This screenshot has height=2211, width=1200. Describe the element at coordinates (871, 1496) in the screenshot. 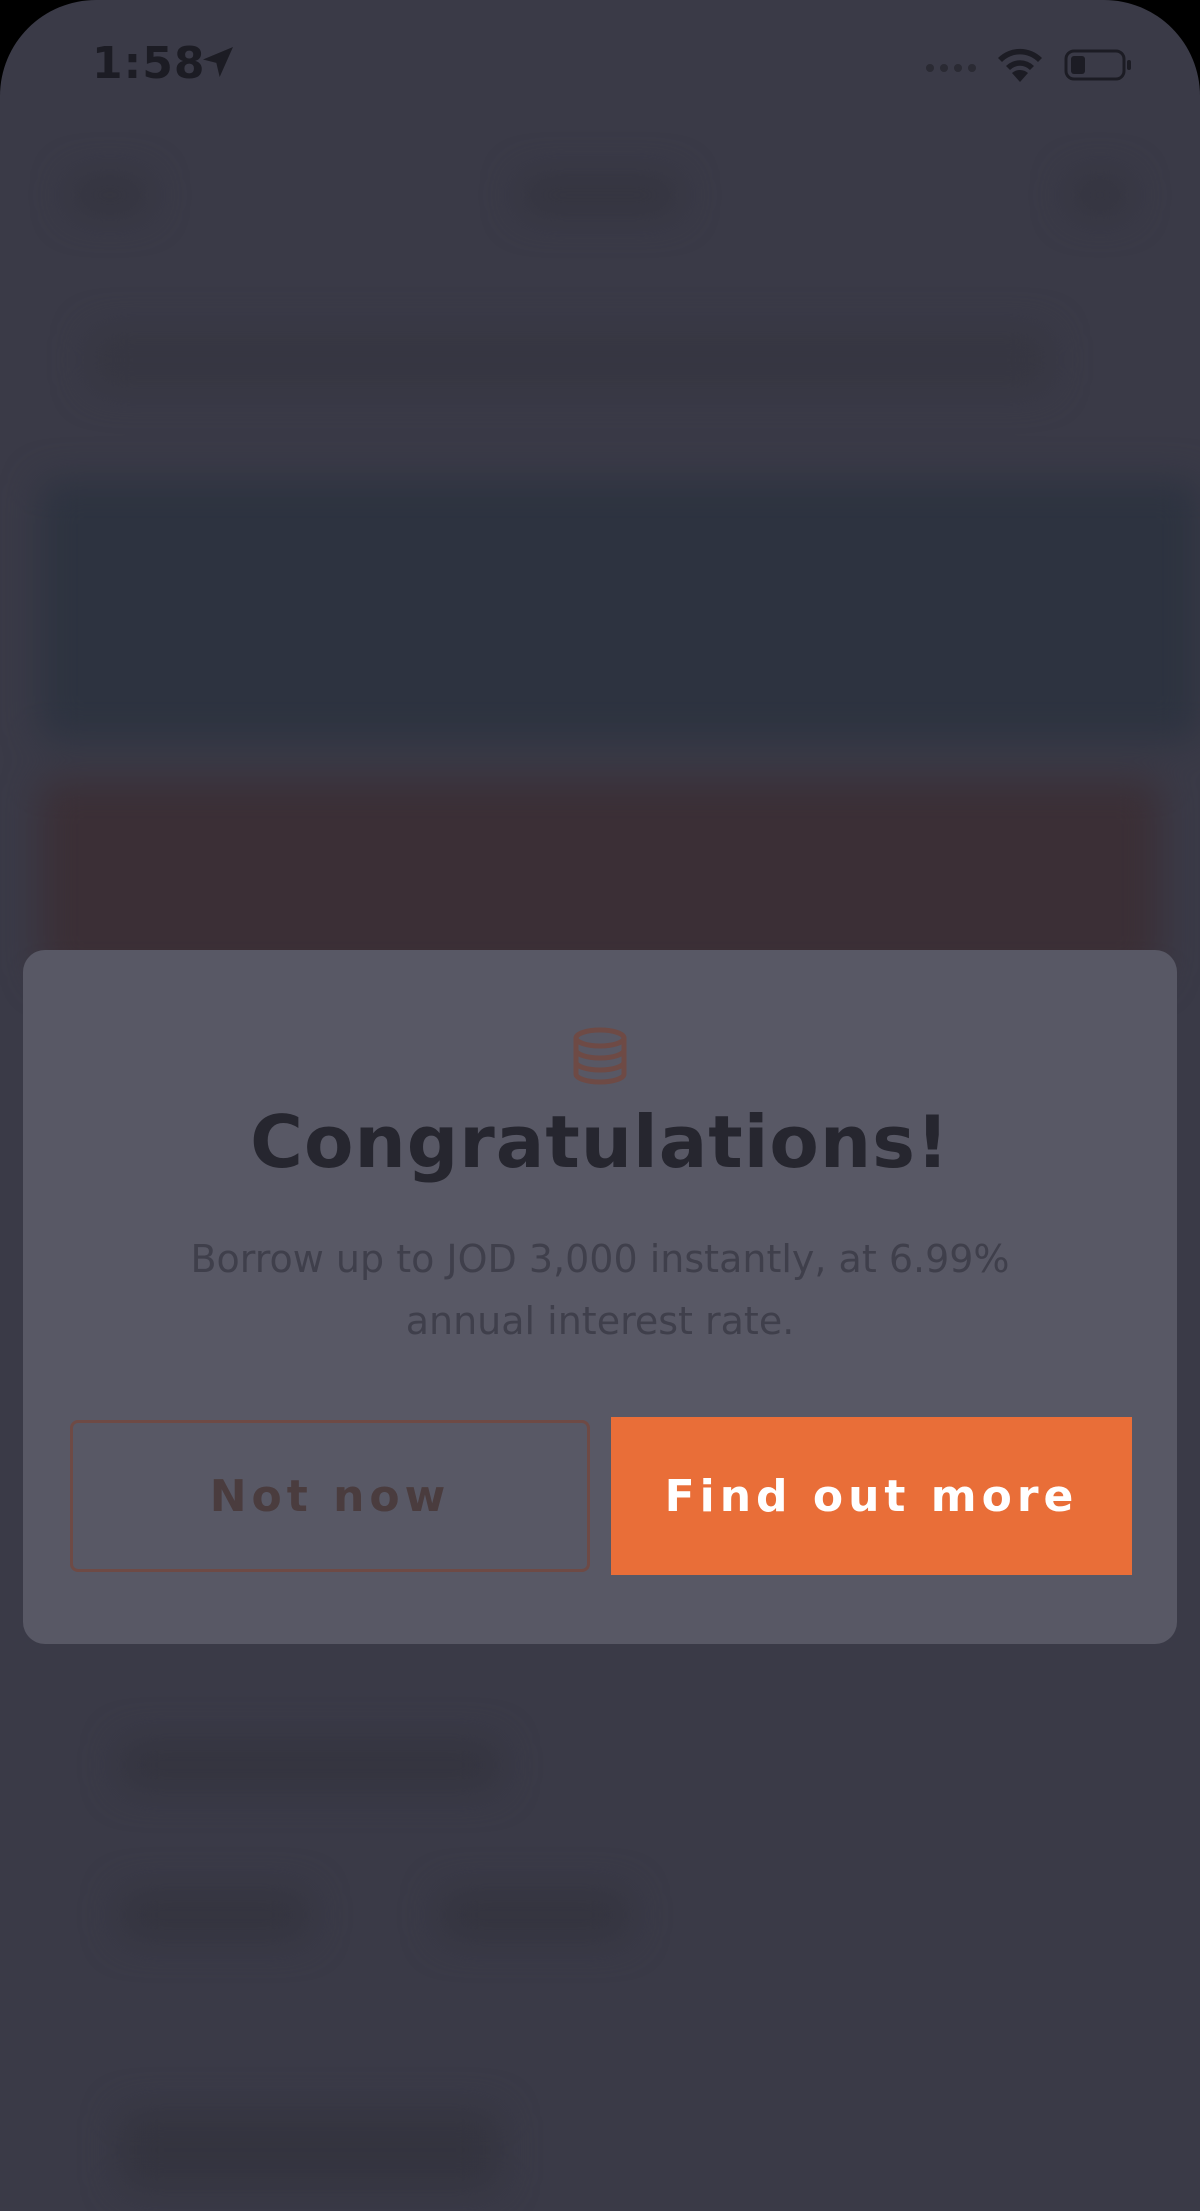

I see `find-out-more-button: Find out more` at that location.